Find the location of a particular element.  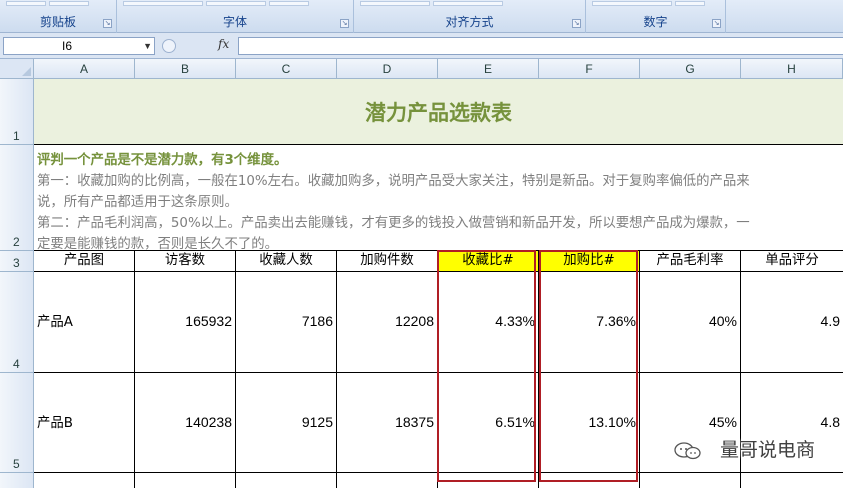

select-all-corner is located at coordinates (17, 69).